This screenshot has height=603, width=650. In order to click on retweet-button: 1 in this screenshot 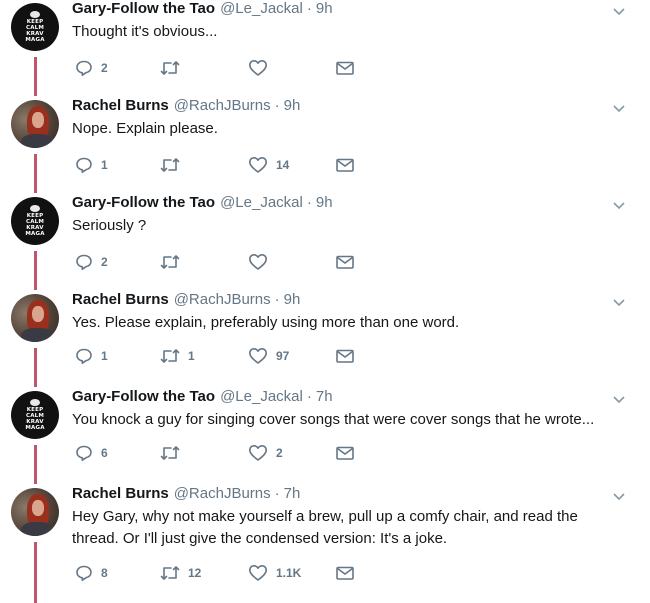, I will do `click(177, 356)`.